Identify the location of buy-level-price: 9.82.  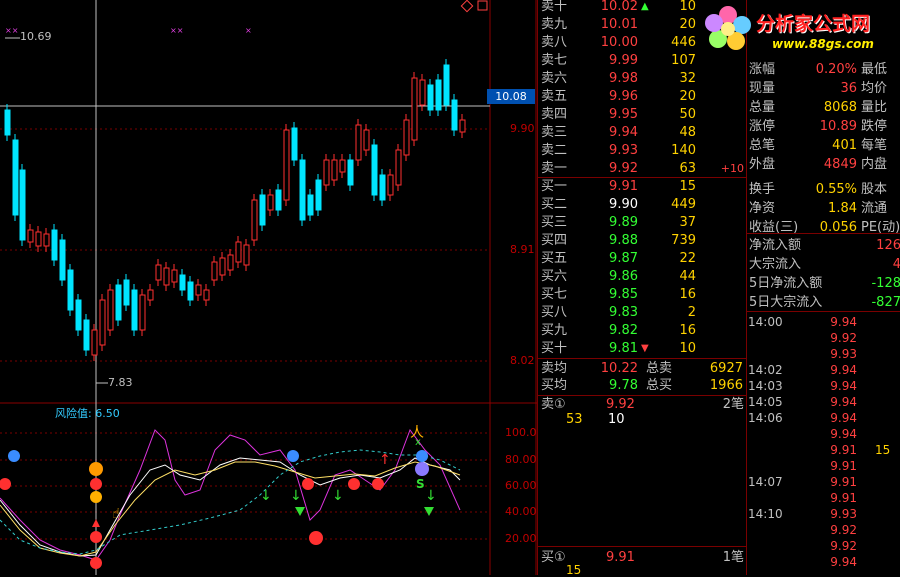
(623, 330).